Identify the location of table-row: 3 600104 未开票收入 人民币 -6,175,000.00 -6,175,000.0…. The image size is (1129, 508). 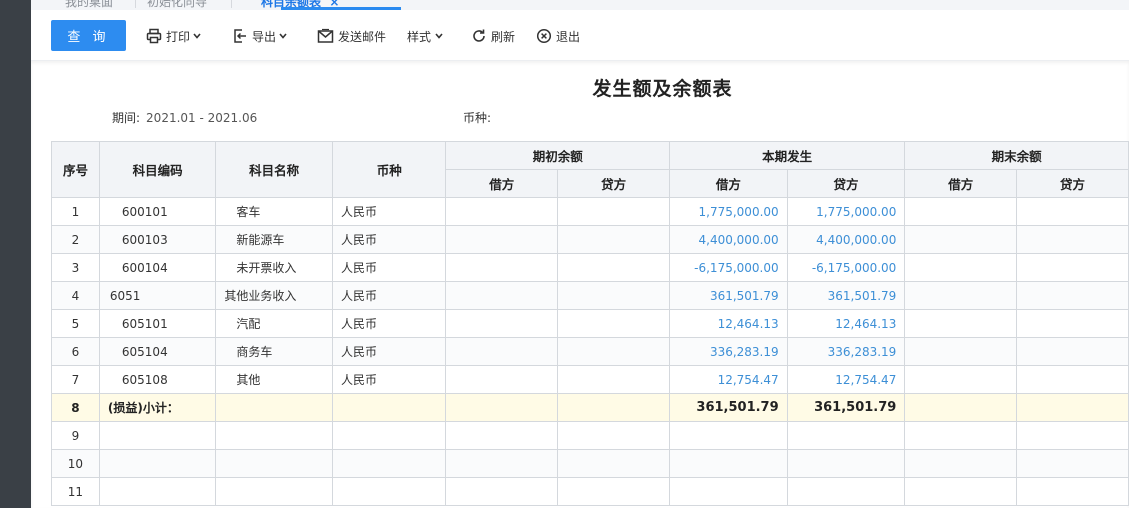
(590, 267).